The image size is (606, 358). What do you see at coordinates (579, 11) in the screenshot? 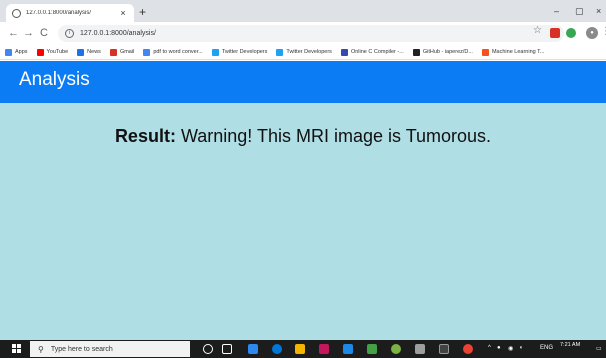
I see `maximize-button: ▢` at bounding box center [579, 11].